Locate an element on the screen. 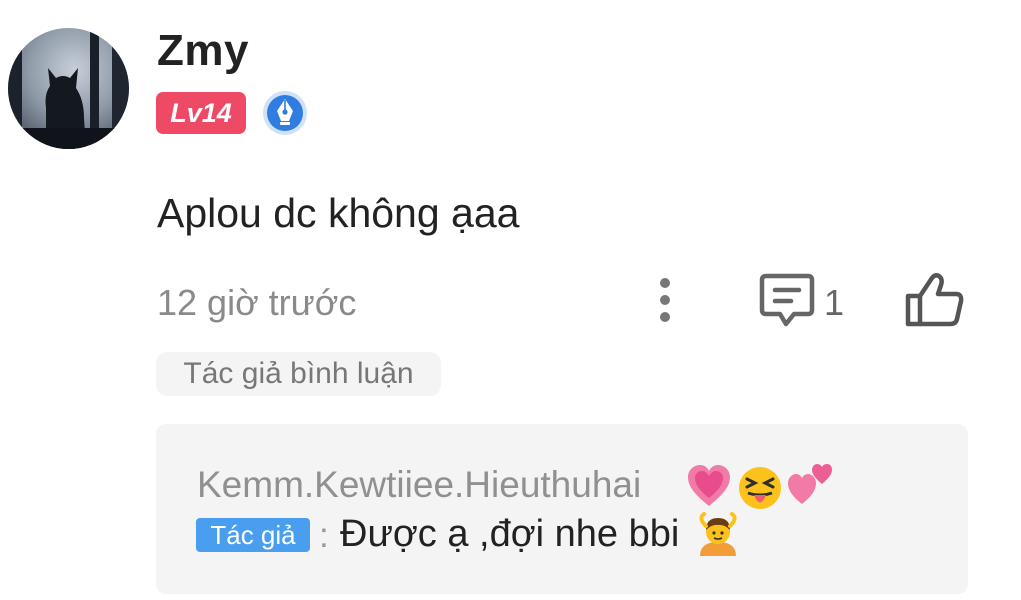  growing-heart-emoji is located at coordinates (709, 488).